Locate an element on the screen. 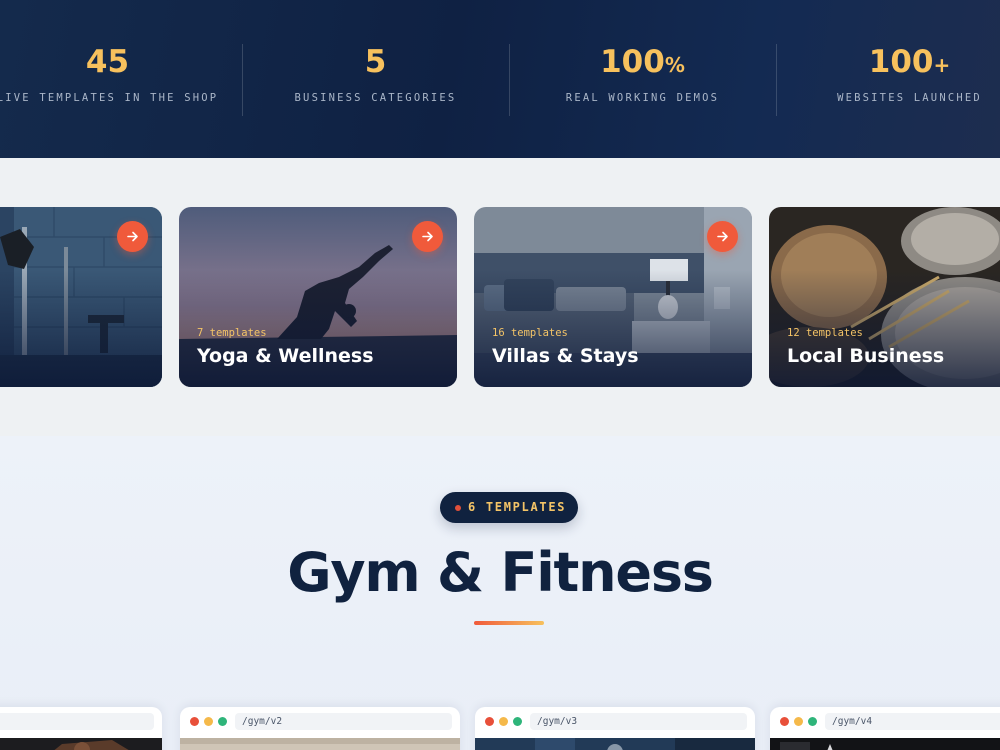 This screenshot has width=1000, height=750. stat-value: 5 is located at coordinates (375, 62).